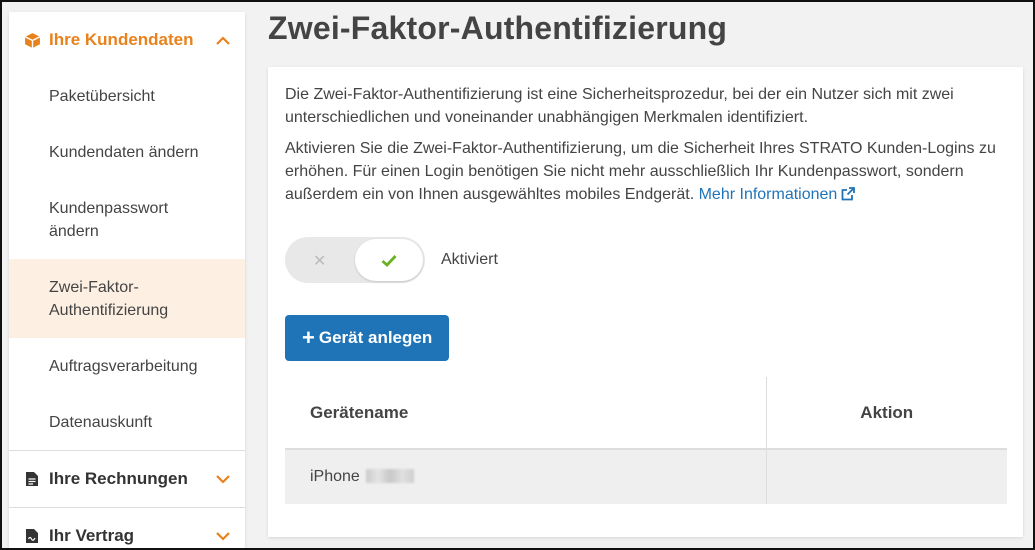 This screenshot has height=550, width=1035. I want to click on two-factor-toggle-row: ✕ Aktiviert, so click(391, 260).